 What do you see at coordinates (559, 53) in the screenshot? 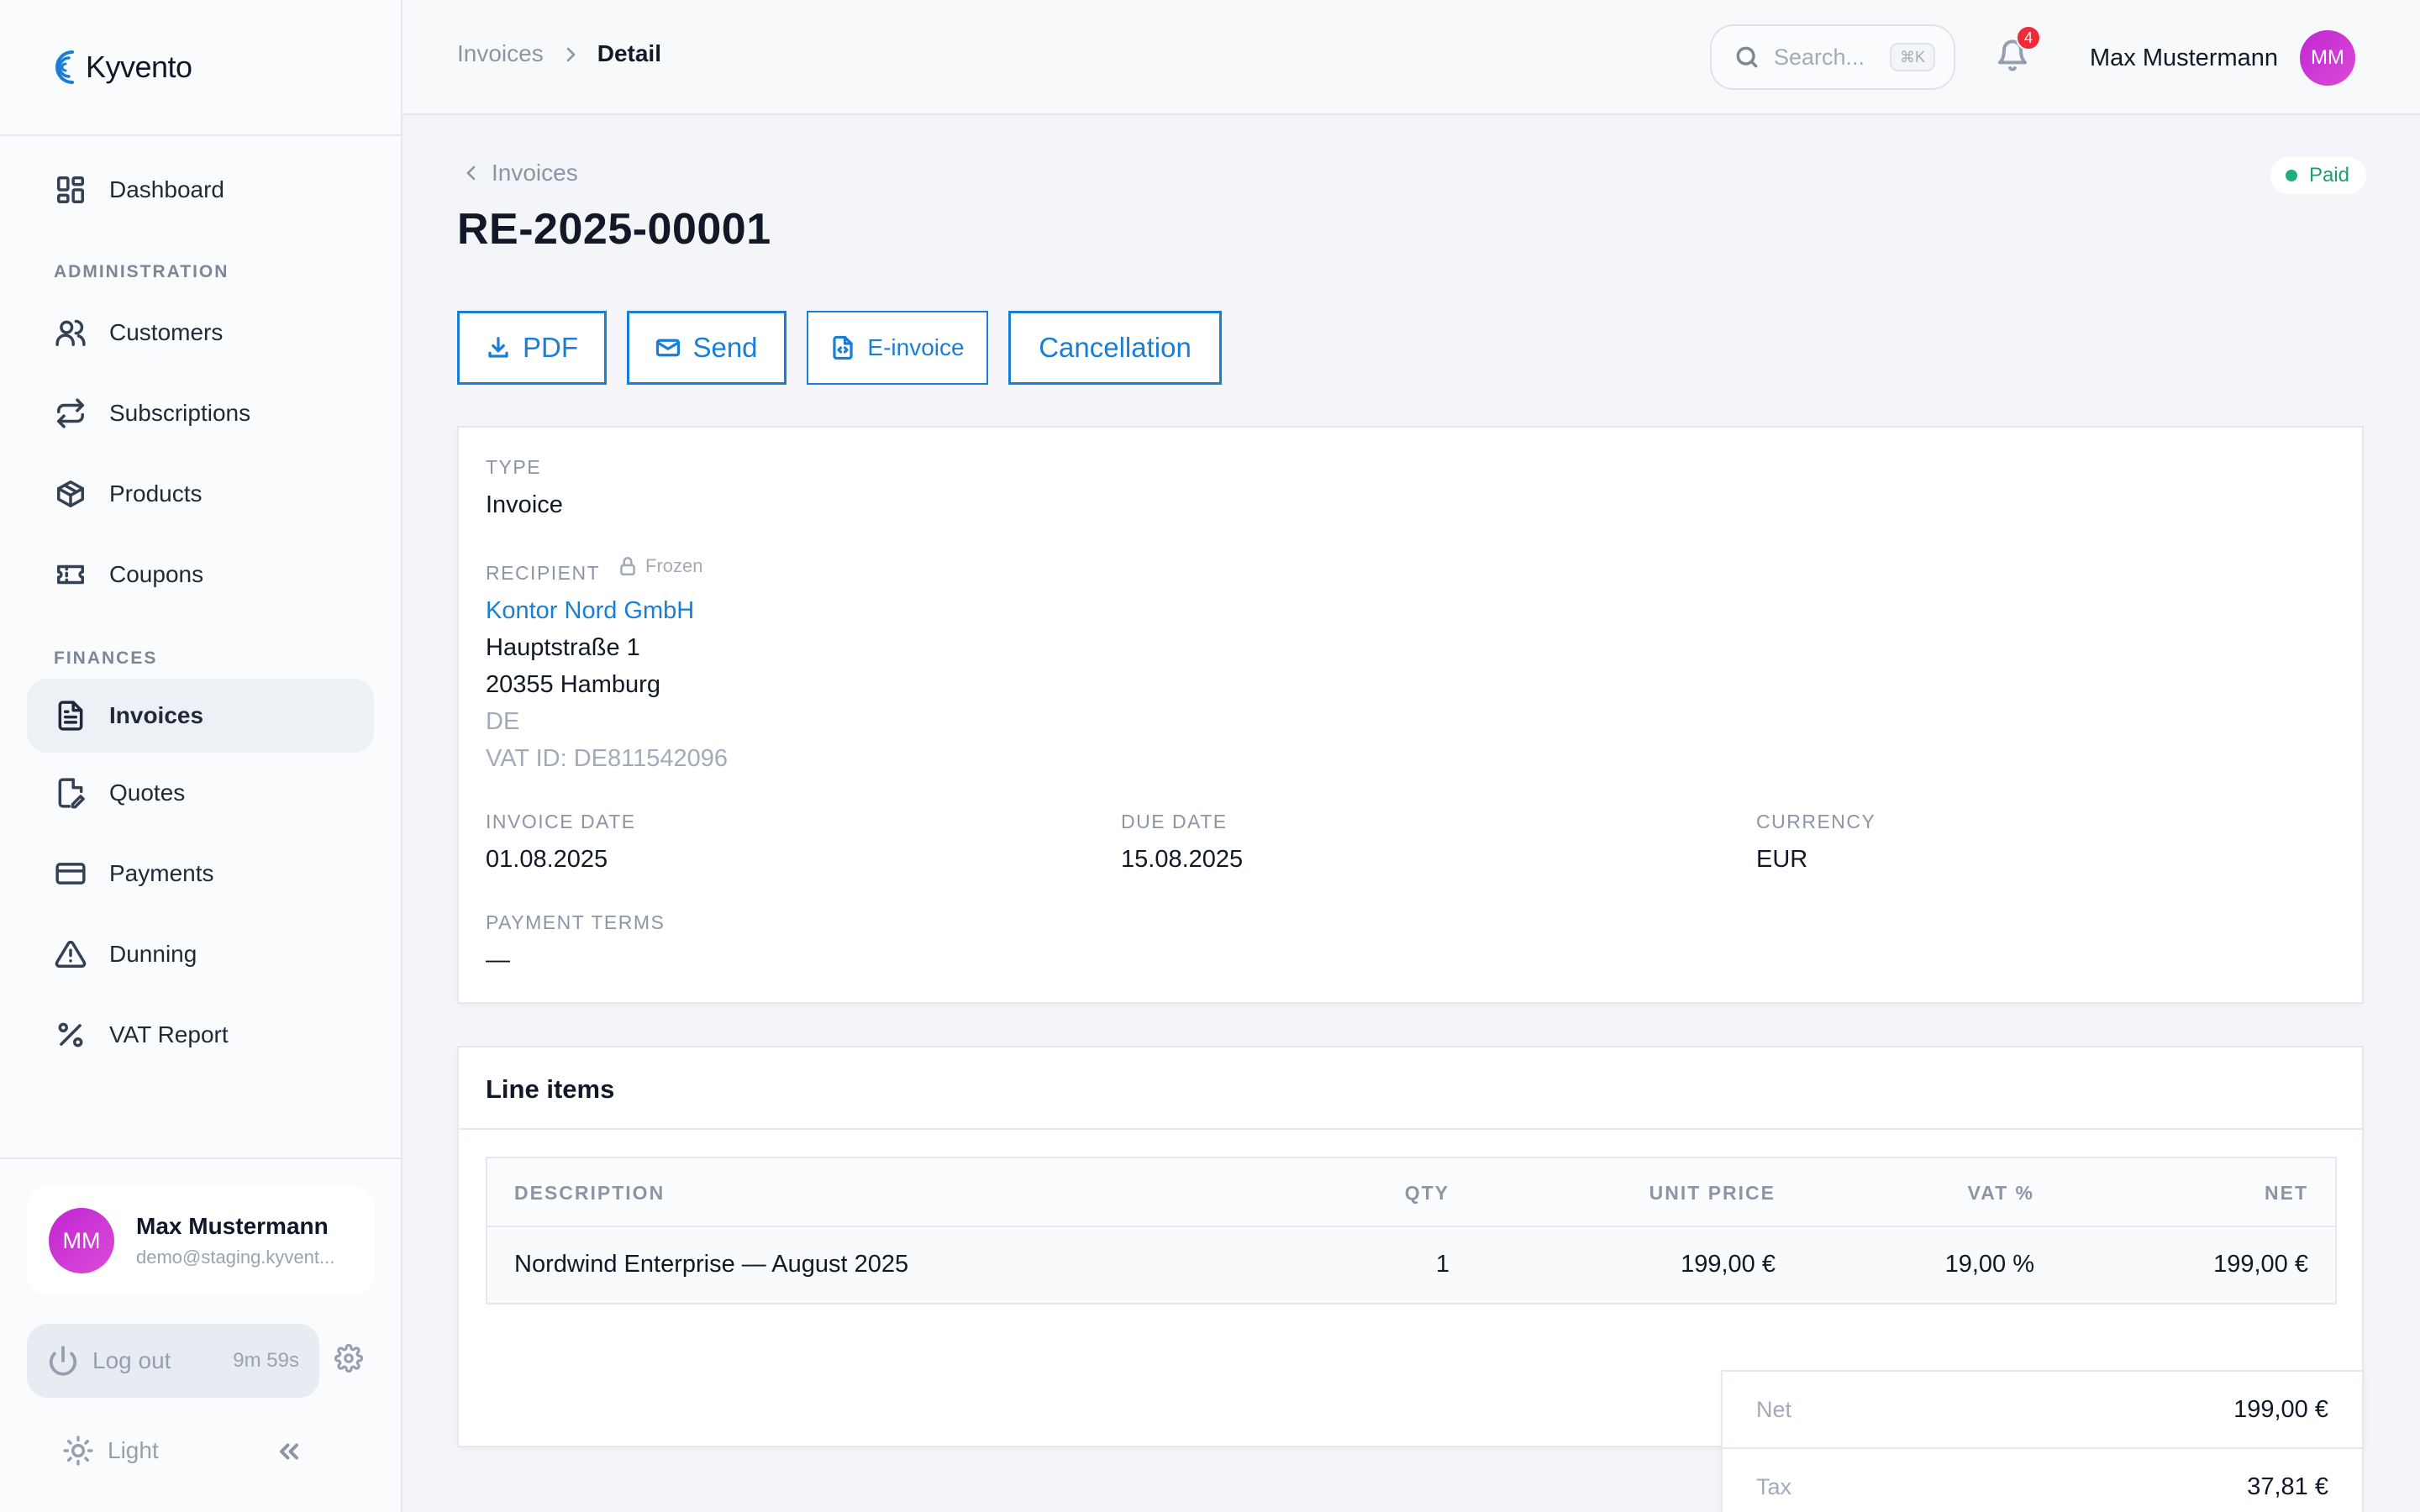
I see `breadcrumb: Invoices Detail` at bounding box center [559, 53].